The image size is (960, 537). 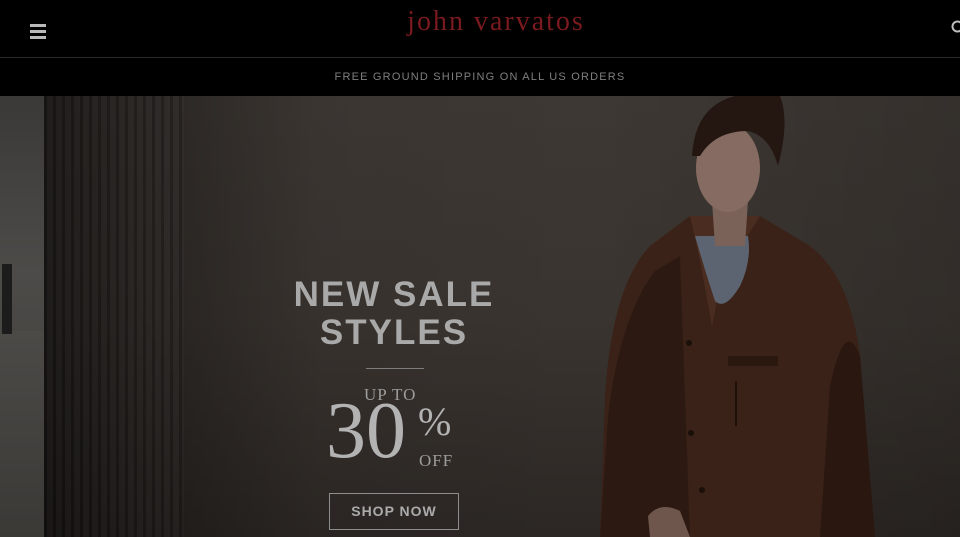 What do you see at coordinates (435, 421) in the screenshot?
I see `hero-percent-sign: %` at bounding box center [435, 421].